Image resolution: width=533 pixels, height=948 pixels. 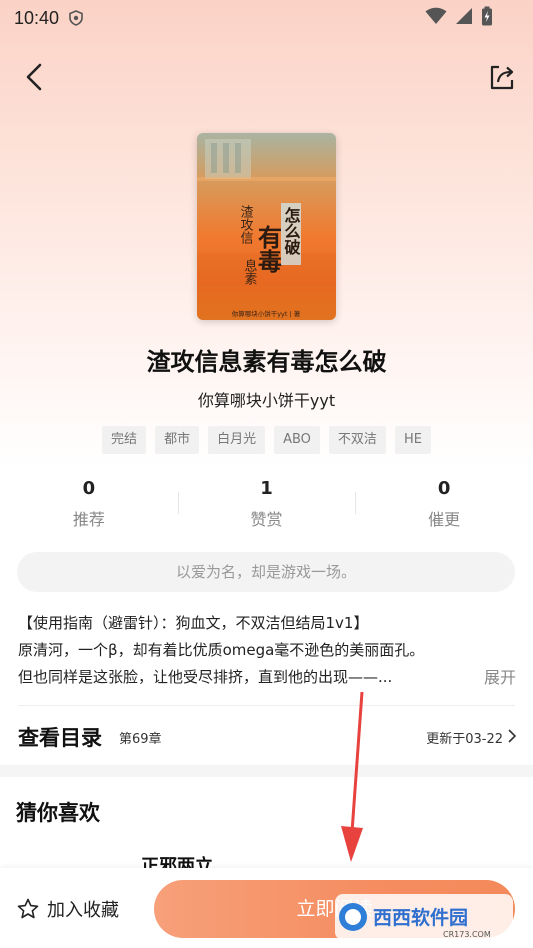 I want to click on cover-author: 你算哪块小饼干yyt | 著, so click(x=266, y=313).